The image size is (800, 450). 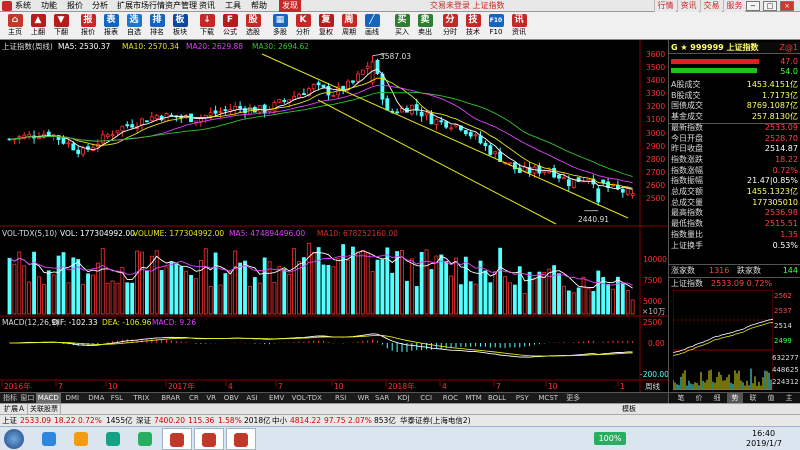 What do you see at coordinates (170, 398) in the screenshot?
I see `indicator-tab-7: BRAR` at bounding box center [170, 398].